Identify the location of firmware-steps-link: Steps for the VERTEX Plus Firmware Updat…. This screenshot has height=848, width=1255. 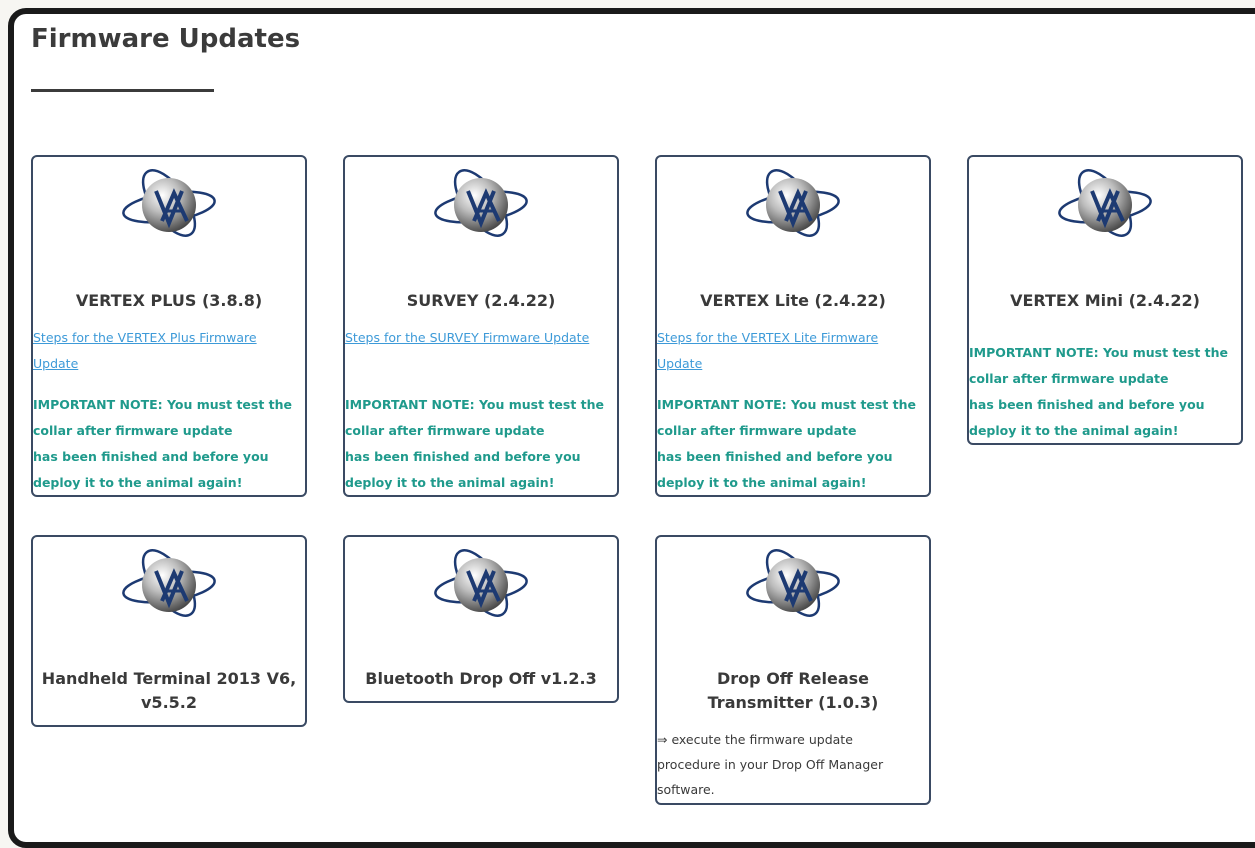
(166, 351).